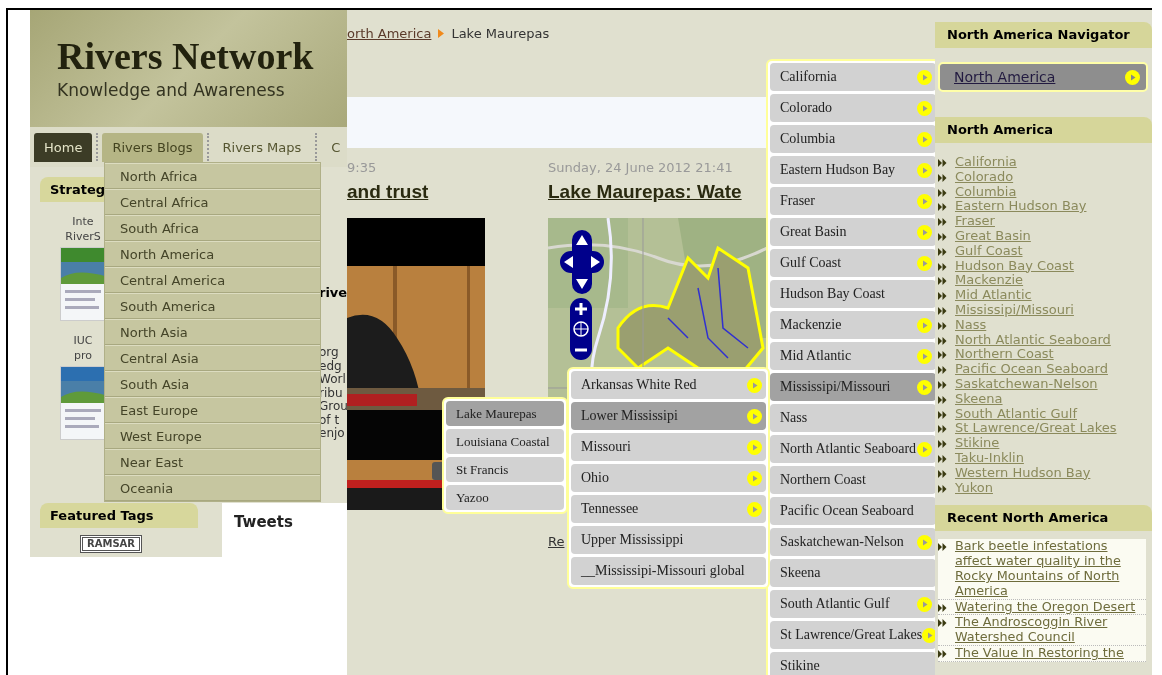 The image size is (1162, 675). Describe the element at coordinates (853, 325) in the screenshot. I see `menu-item: Mackenzie` at that location.